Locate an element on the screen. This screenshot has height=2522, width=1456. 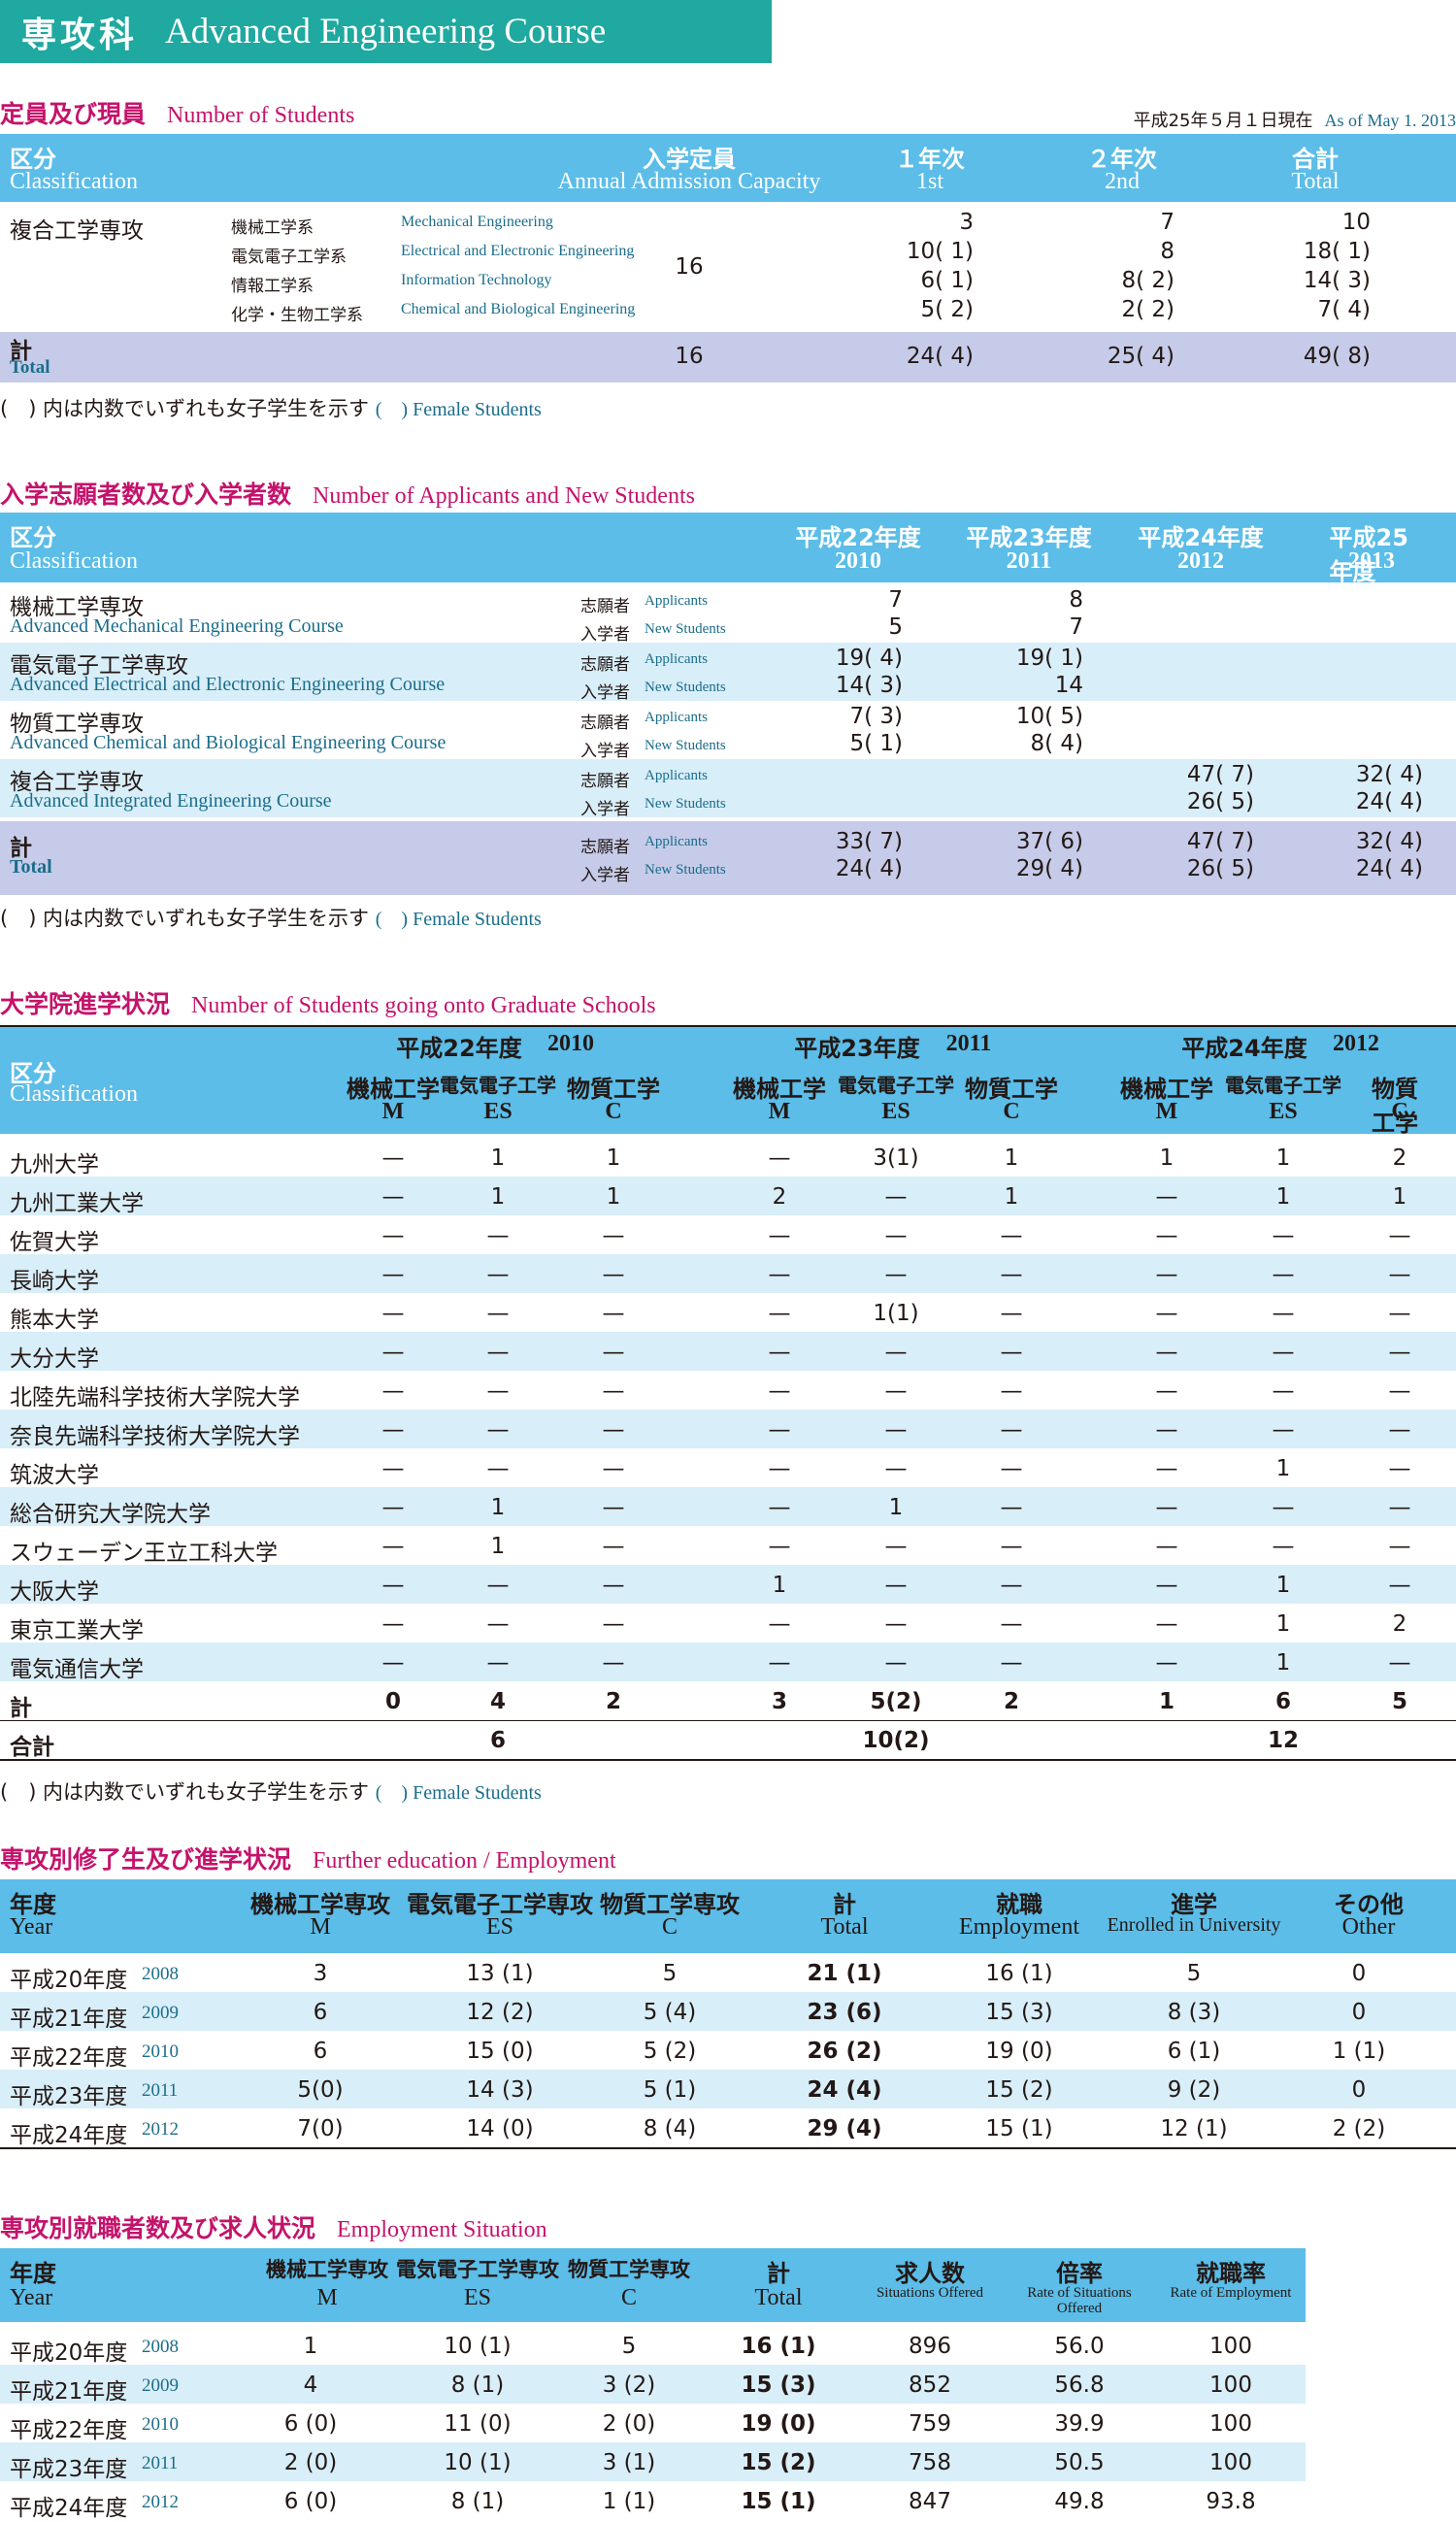
table-cell: 3 (1) is located at coordinates (629, 2462).